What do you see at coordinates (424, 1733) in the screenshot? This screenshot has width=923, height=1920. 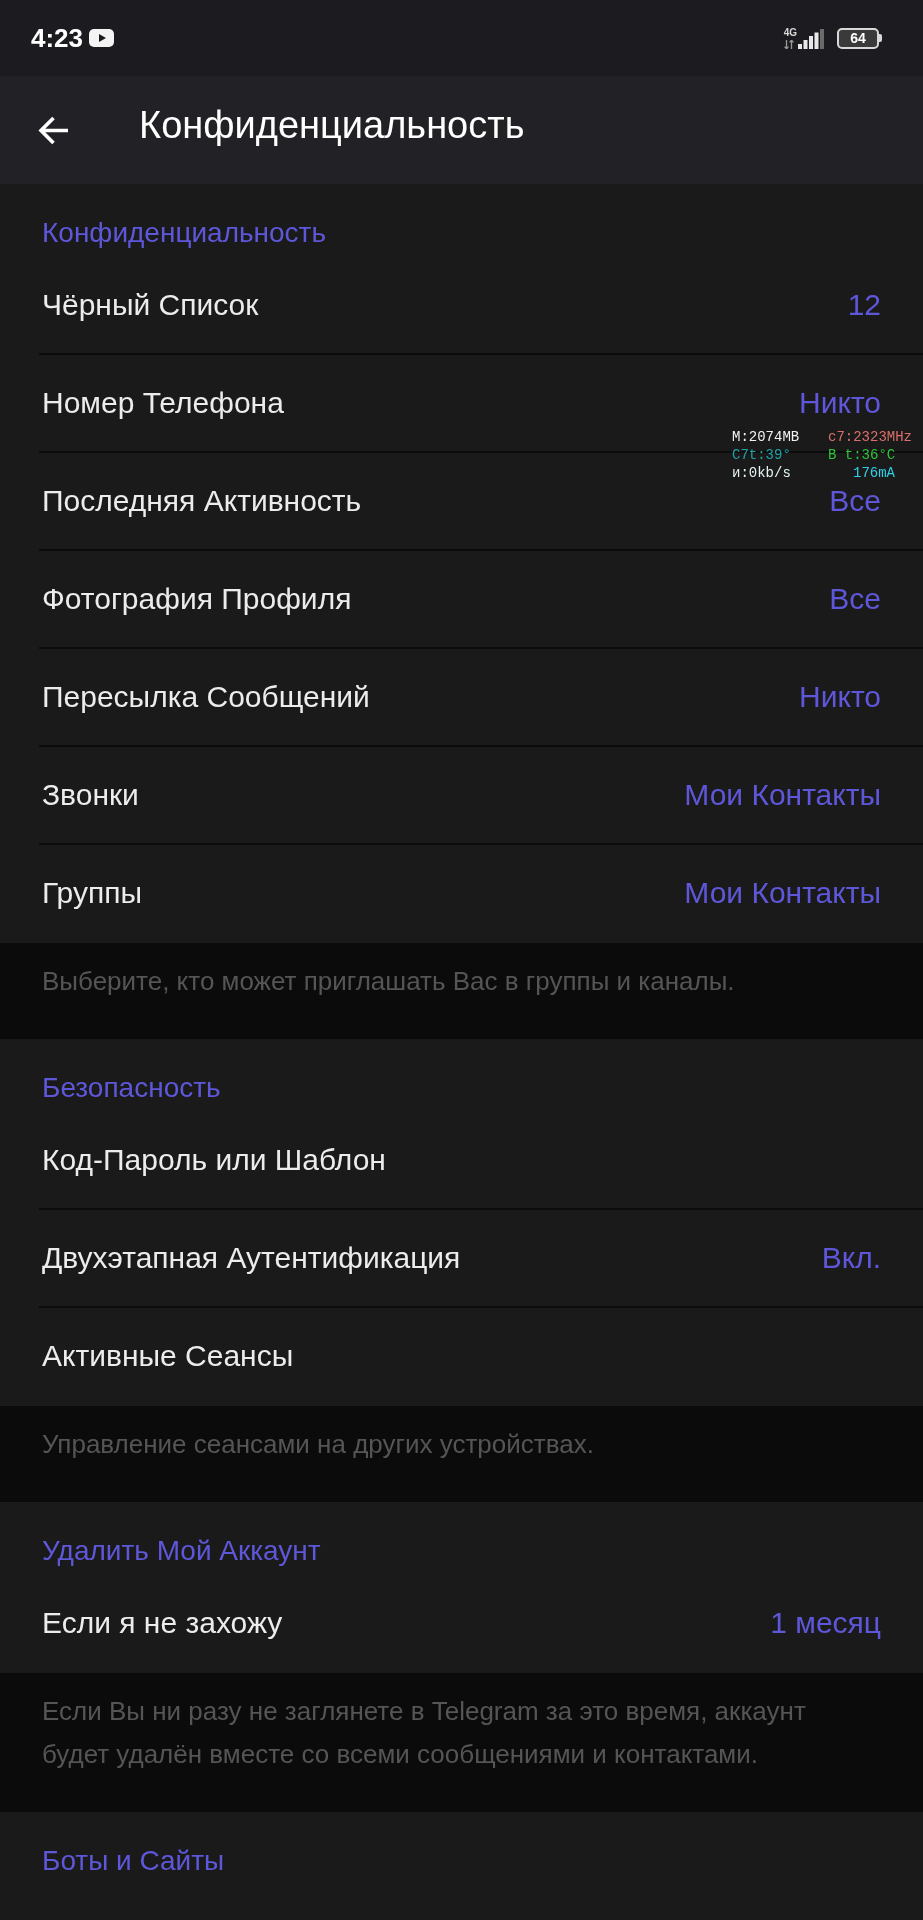 I see `section-footnote: Если Вы ни разу не заглянете в Telegram за это время, аккаунт будет удалён вместе со всеми сообщениями и контактами.` at bounding box center [424, 1733].